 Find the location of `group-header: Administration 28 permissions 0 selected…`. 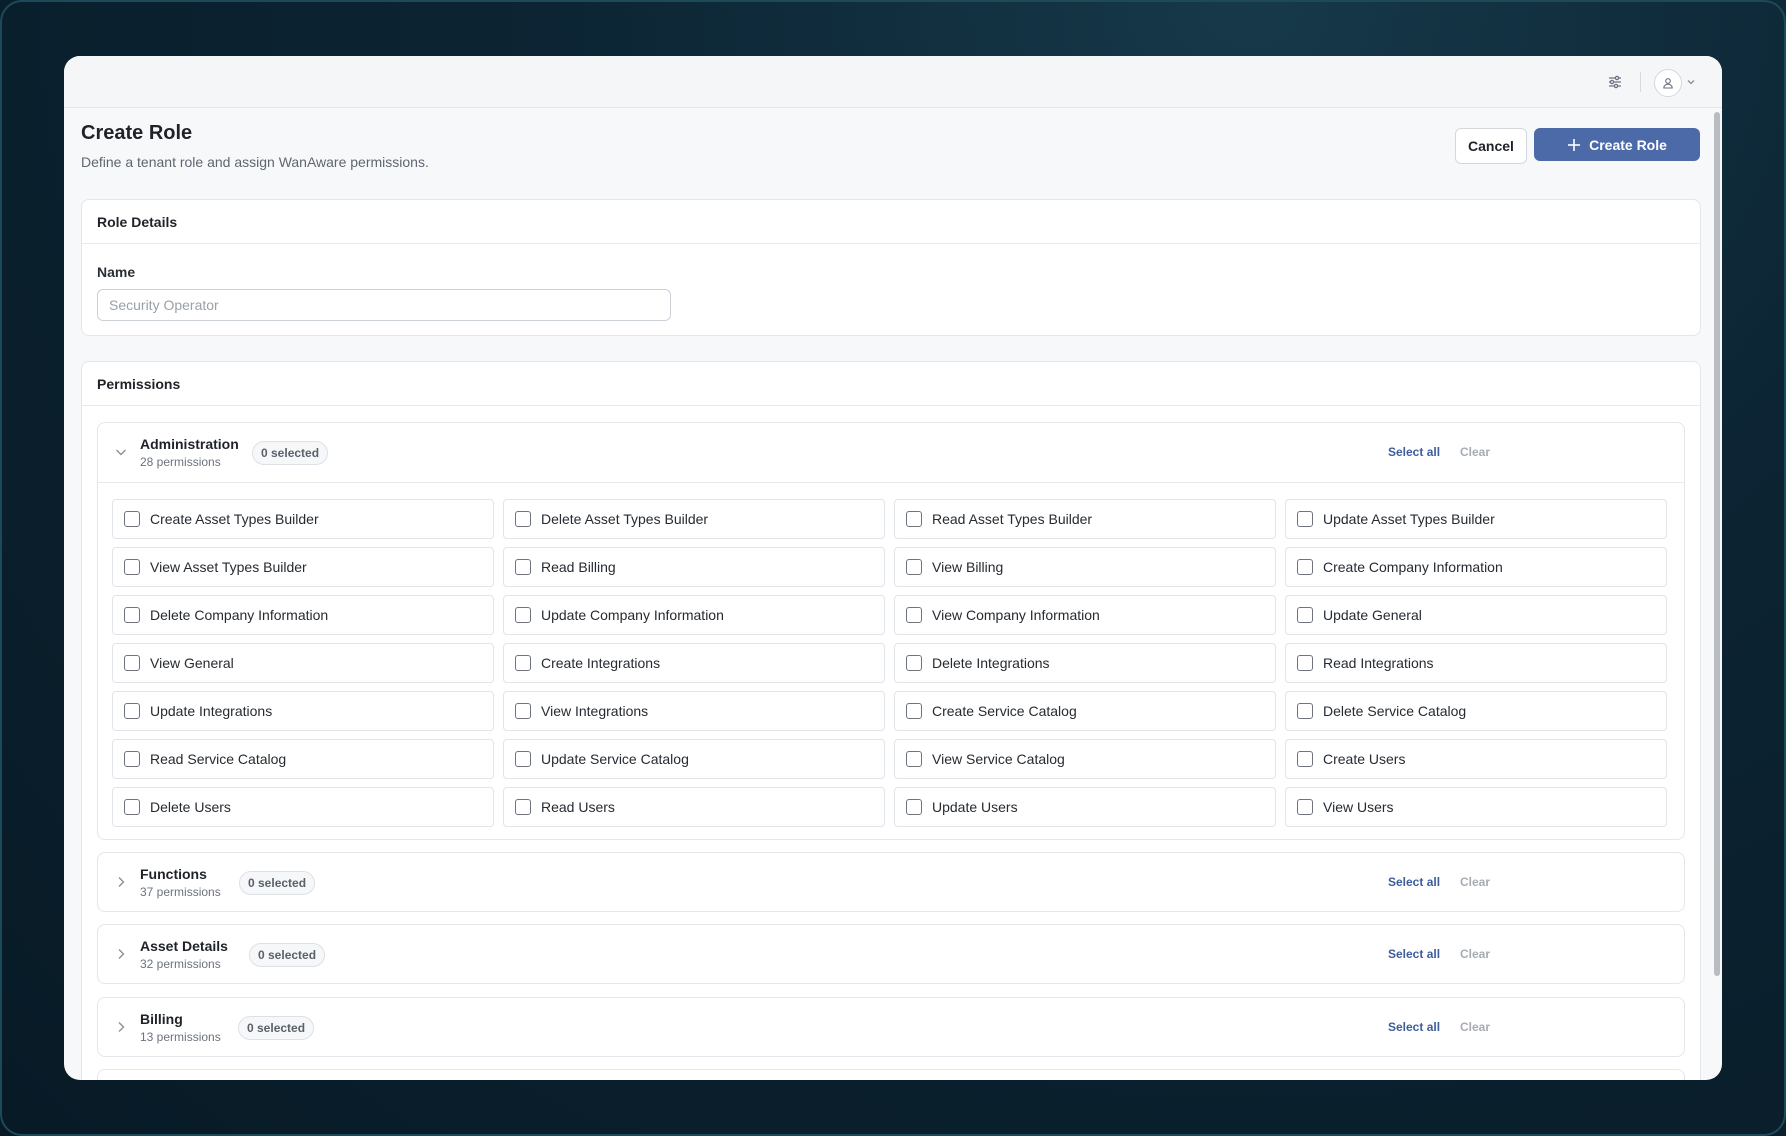

group-header: Administration 28 permissions 0 selected… is located at coordinates (891, 453).